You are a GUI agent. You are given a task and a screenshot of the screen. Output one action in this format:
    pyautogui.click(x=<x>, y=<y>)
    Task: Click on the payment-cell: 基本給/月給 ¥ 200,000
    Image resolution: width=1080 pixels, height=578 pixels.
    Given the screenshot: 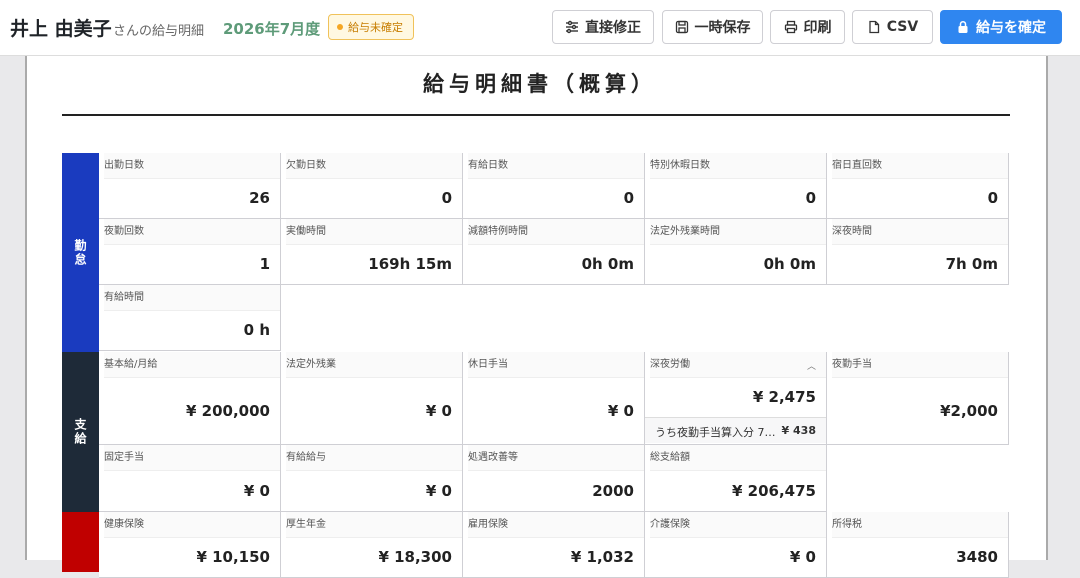 What is the action you would take?
    pyautogui.click(x=190, y=398)
    